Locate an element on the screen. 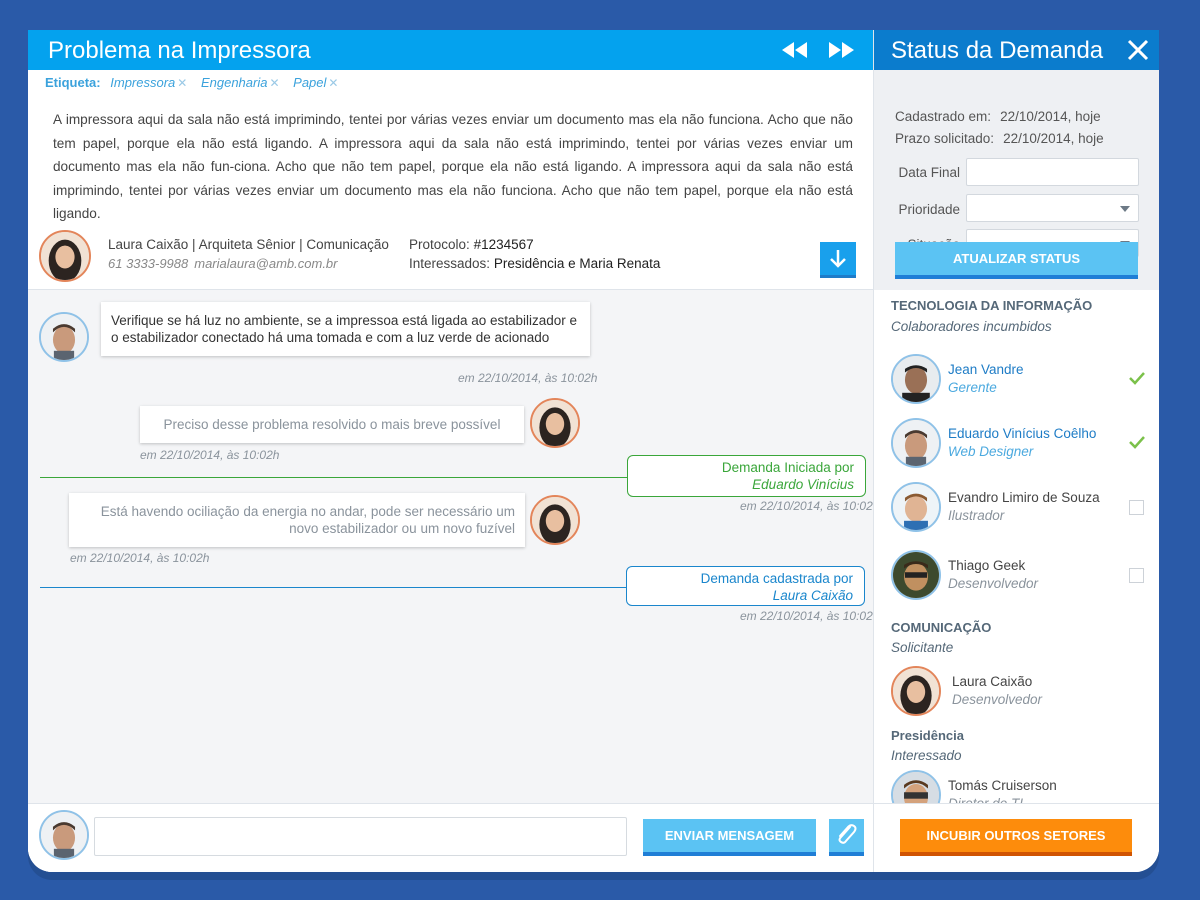 This screenshot has height=900, width=1200. attach-button is located at coordinates (846, 837).